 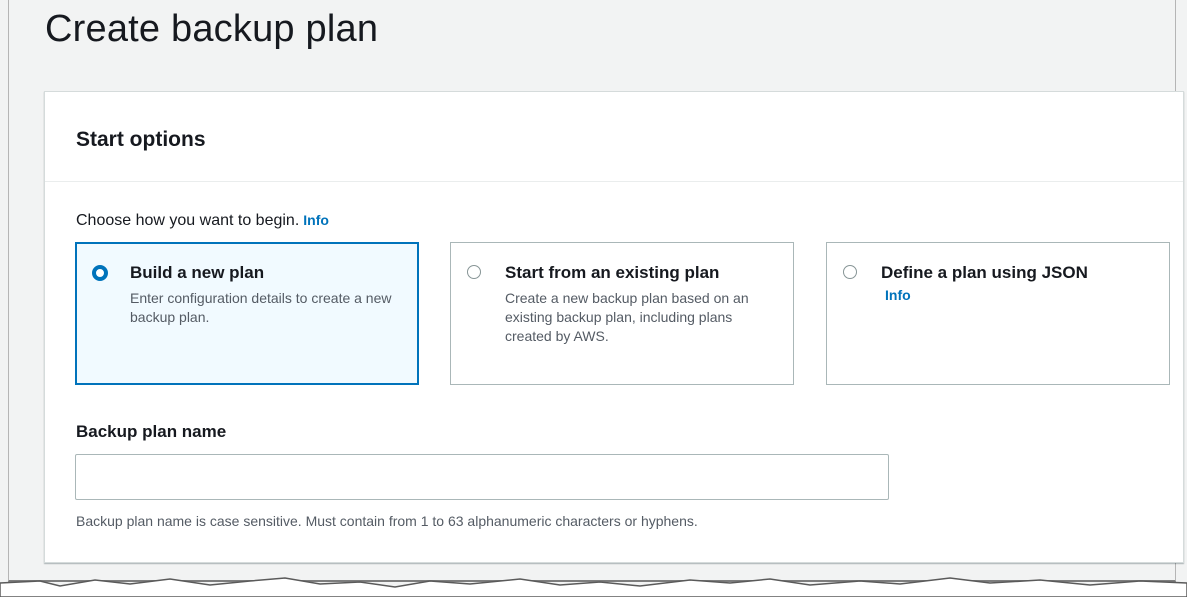 I want to click on option-label: Define a plan using JSON, so click(x=984, y=272).